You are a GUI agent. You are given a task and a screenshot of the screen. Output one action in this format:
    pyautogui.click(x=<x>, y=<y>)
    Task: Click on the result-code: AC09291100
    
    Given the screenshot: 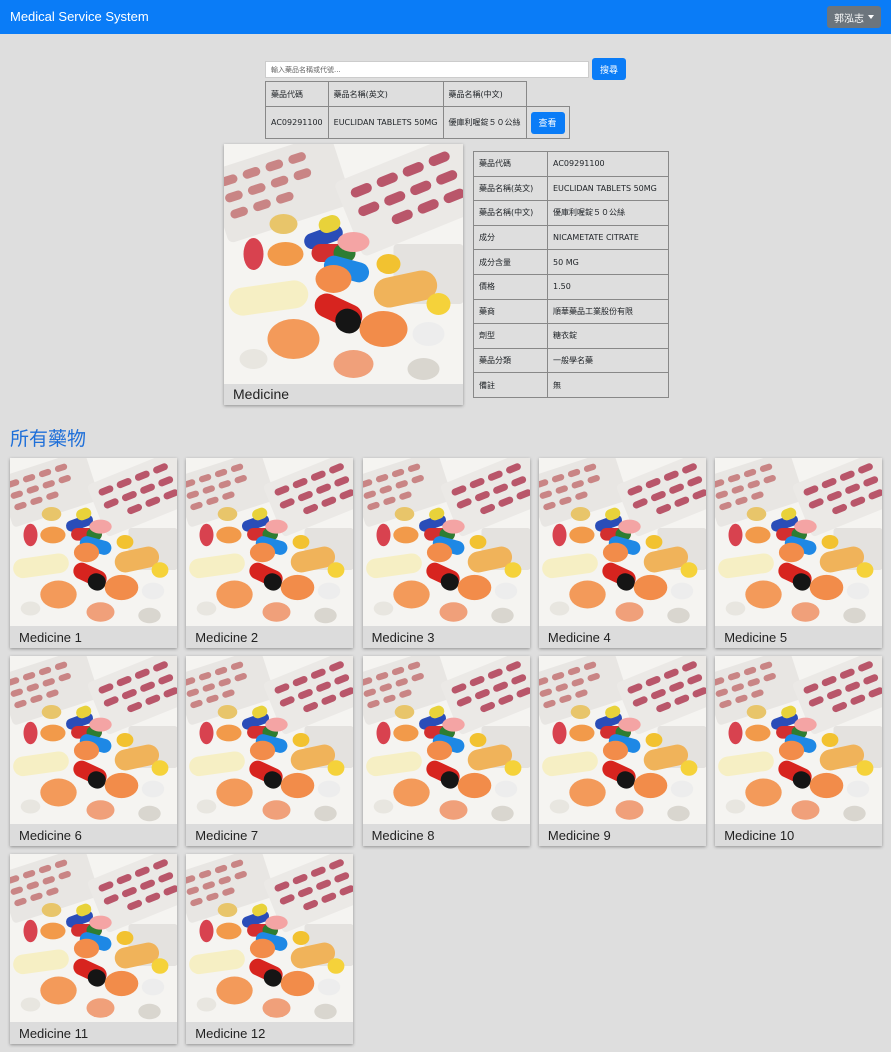 What is the action you would take?
    pyautogui.click(x=297, y=122)
    